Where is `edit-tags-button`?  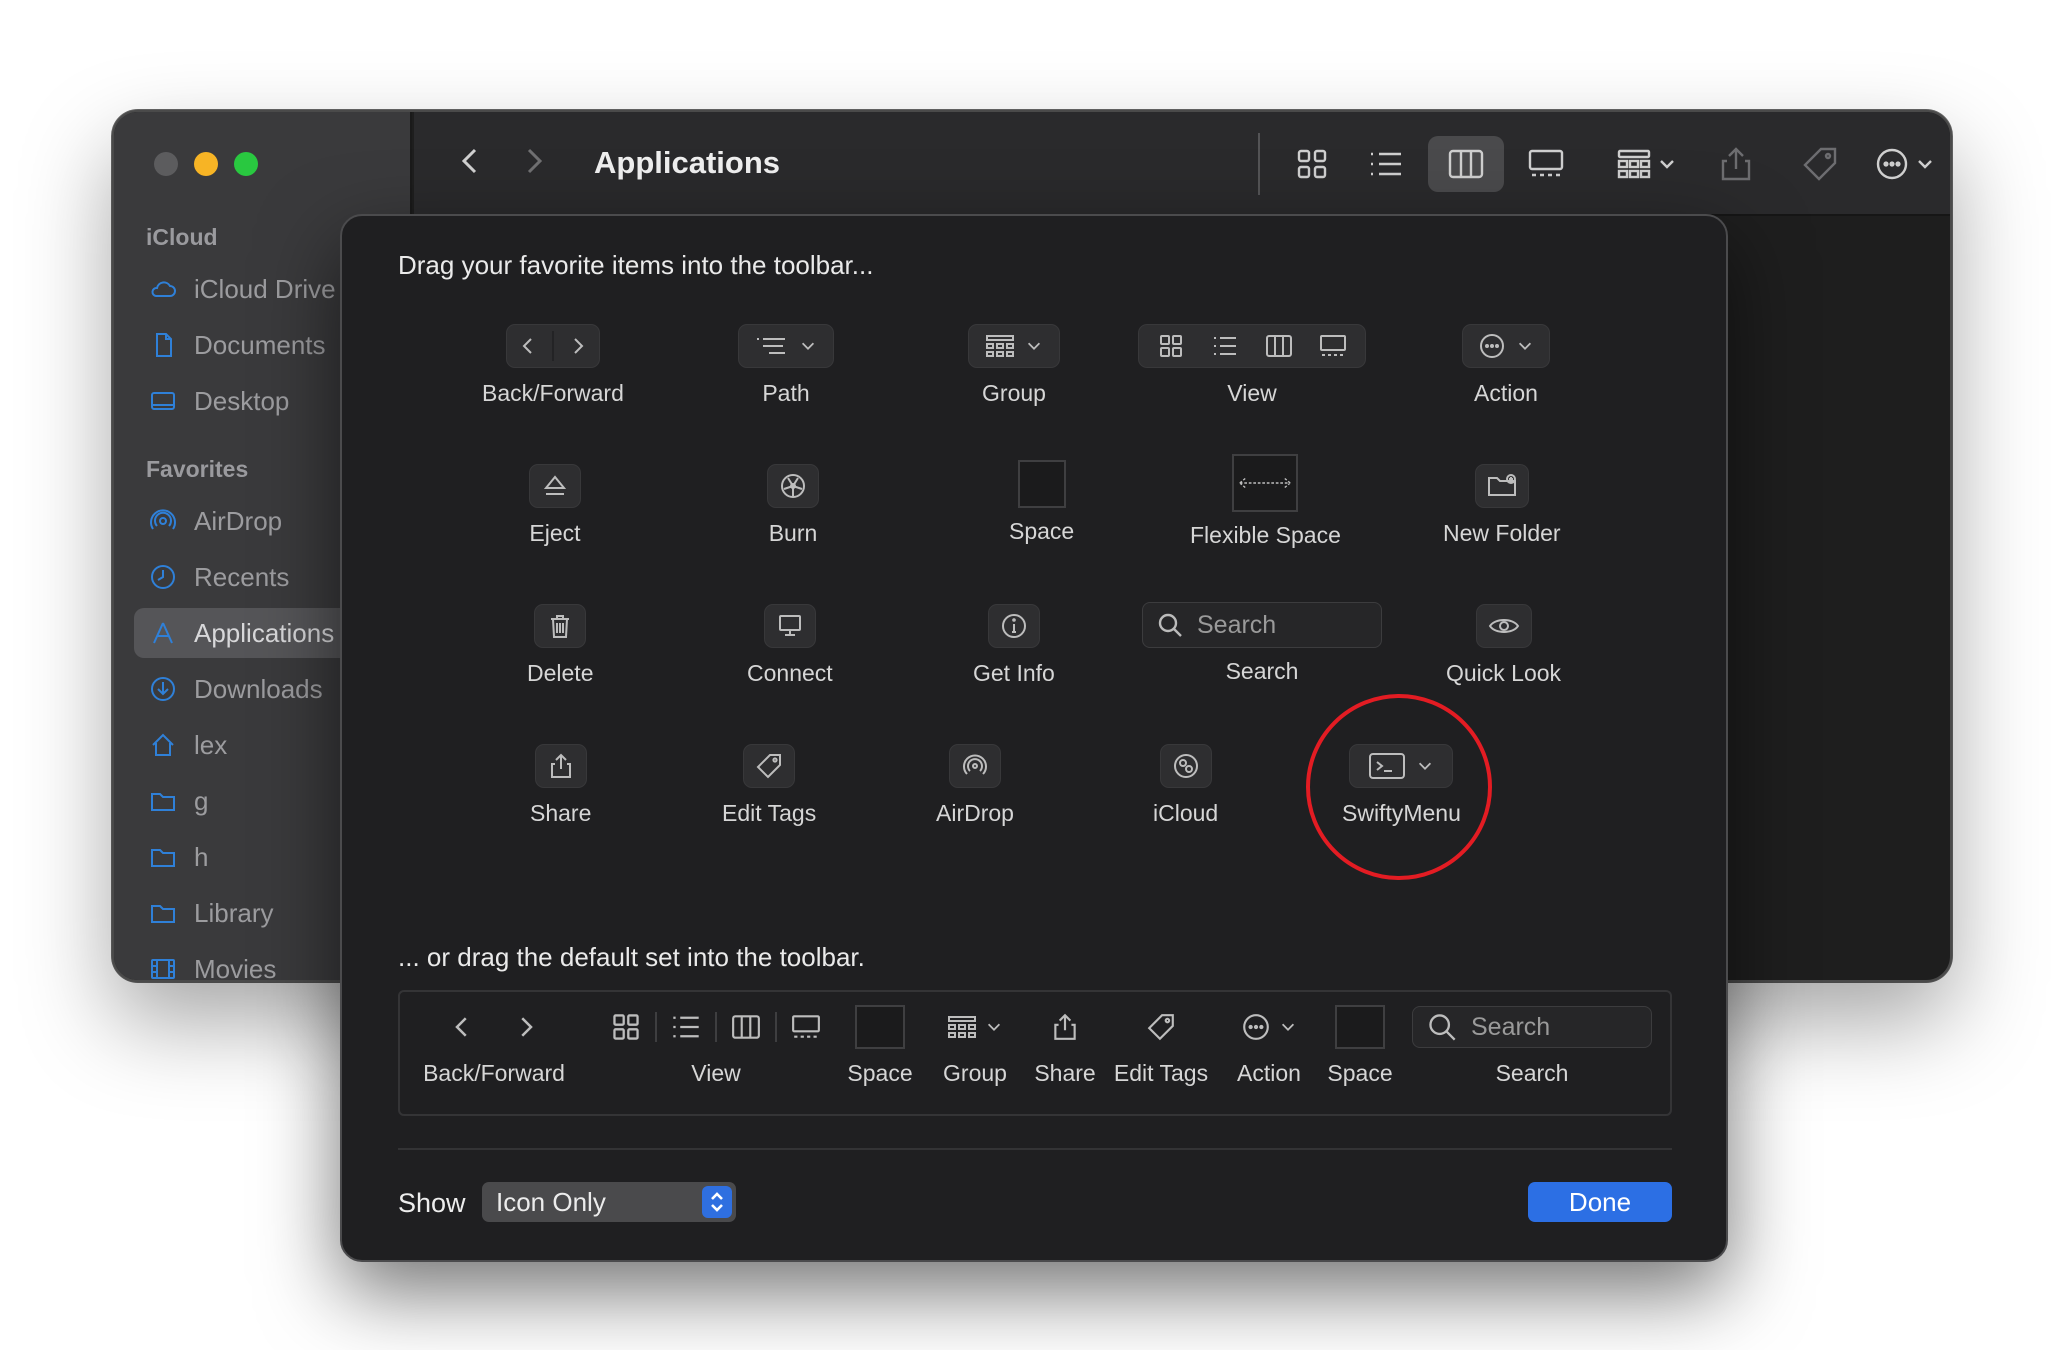 edit-tags-button is located at coordinates (1820, 164).